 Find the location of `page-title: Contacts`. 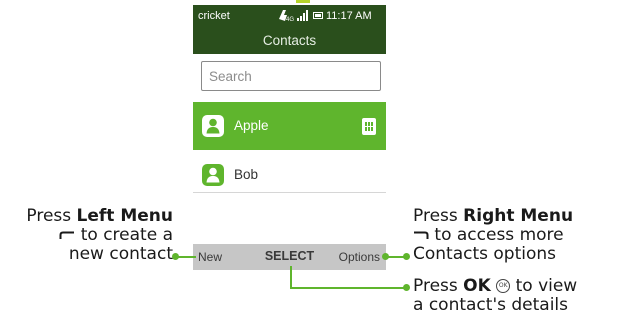

page-title: Contacts is located at coordinates (289, 40).